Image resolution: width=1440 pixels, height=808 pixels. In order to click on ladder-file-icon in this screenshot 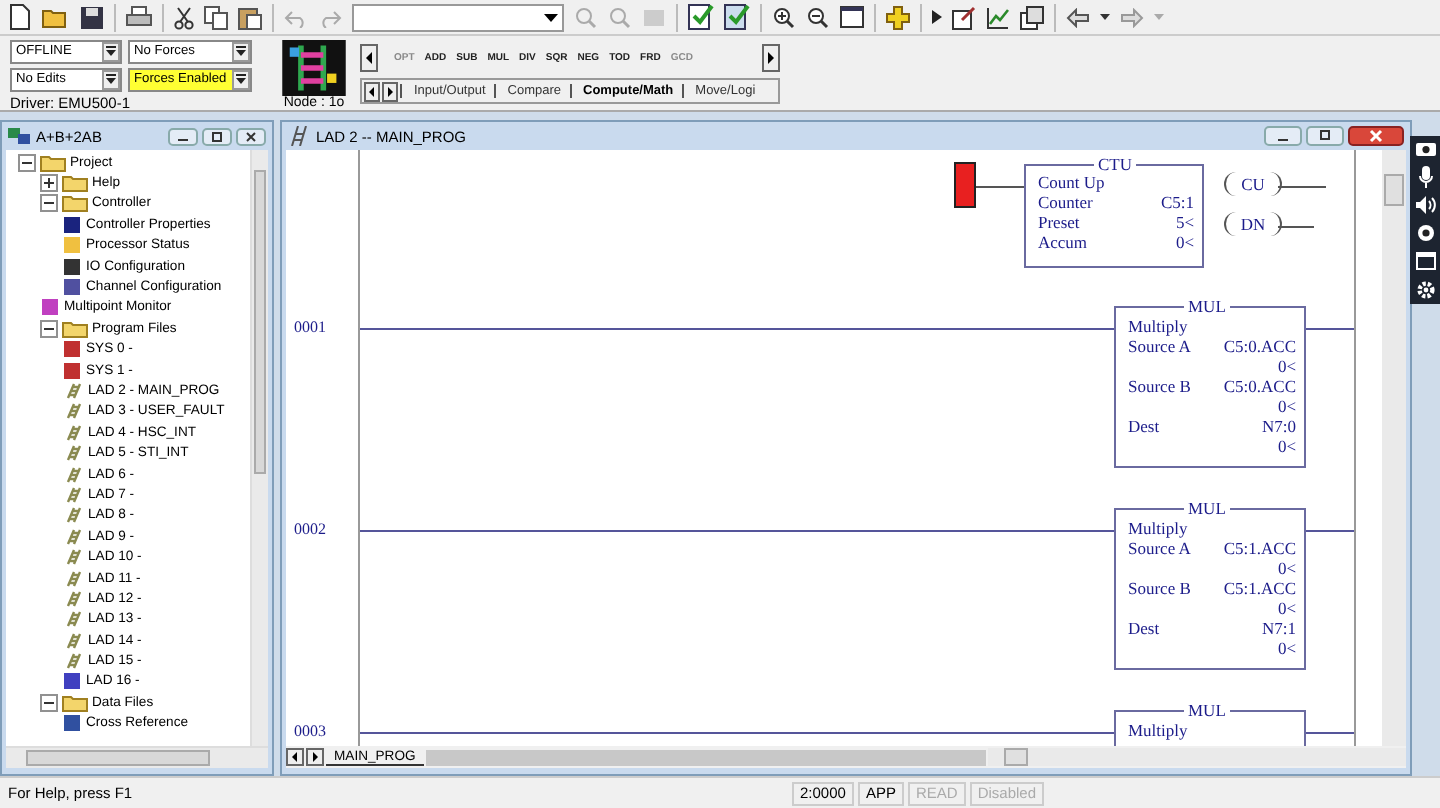, I will do `click(299, 136)`.